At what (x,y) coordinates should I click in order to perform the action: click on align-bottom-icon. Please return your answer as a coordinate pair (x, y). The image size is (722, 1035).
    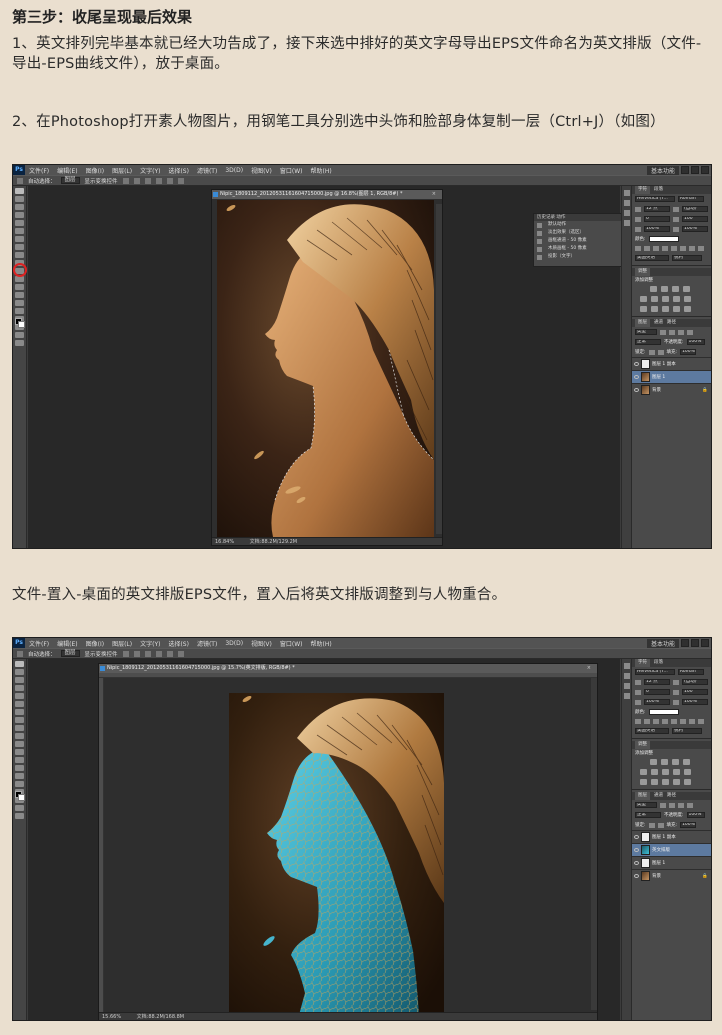
    Looking at the image, I should click on (147, 653).